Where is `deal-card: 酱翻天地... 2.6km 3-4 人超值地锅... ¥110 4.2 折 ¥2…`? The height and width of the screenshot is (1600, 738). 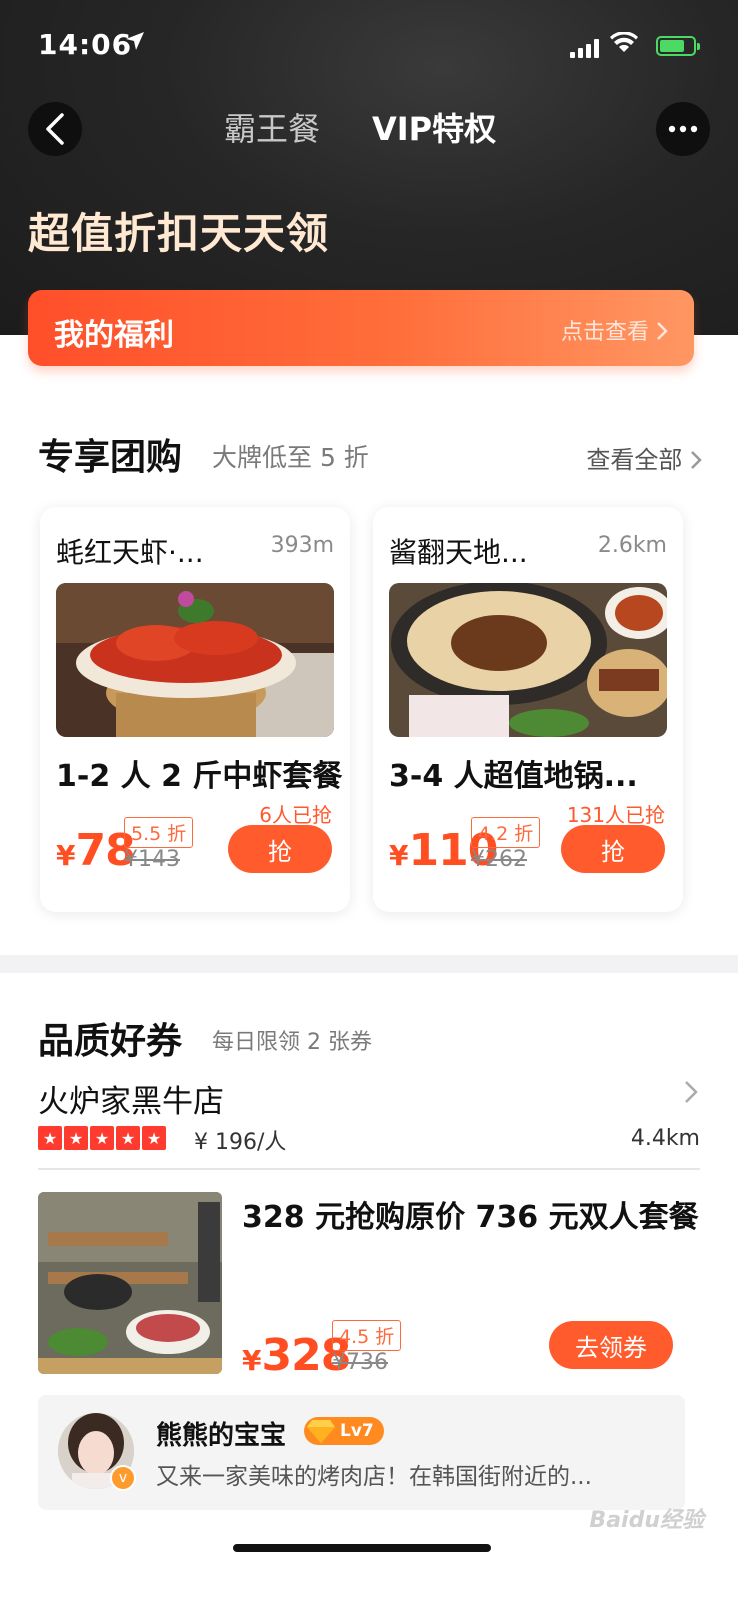 deal-card: 酱翻天地... 2.6km 3-4 人超值地锅... ¥110 4.2 折 ¥2… is located at coordinates (528, 709).